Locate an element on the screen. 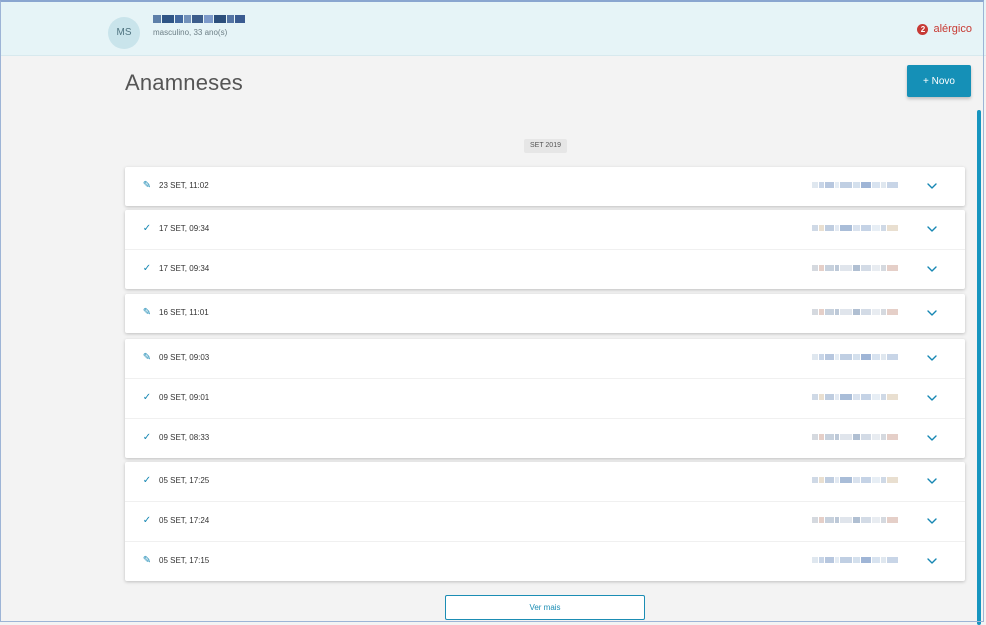 The height and width of the screenshot is (625, 986). entry-datetime: 09 SET, 09:01 is located at coordinates (184, 397).